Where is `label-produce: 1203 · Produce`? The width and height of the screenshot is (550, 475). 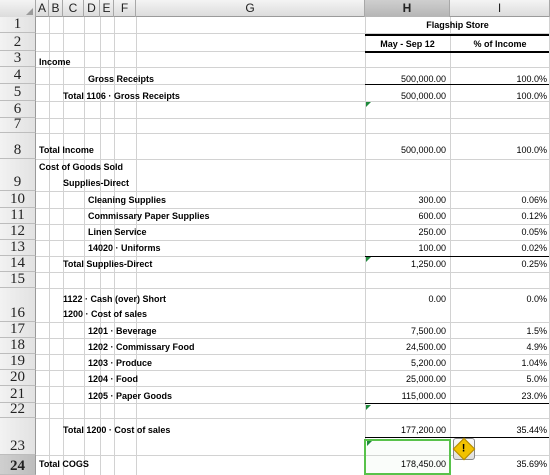
label-produce: 1203 · Produce is located at coordinates (120, 363).